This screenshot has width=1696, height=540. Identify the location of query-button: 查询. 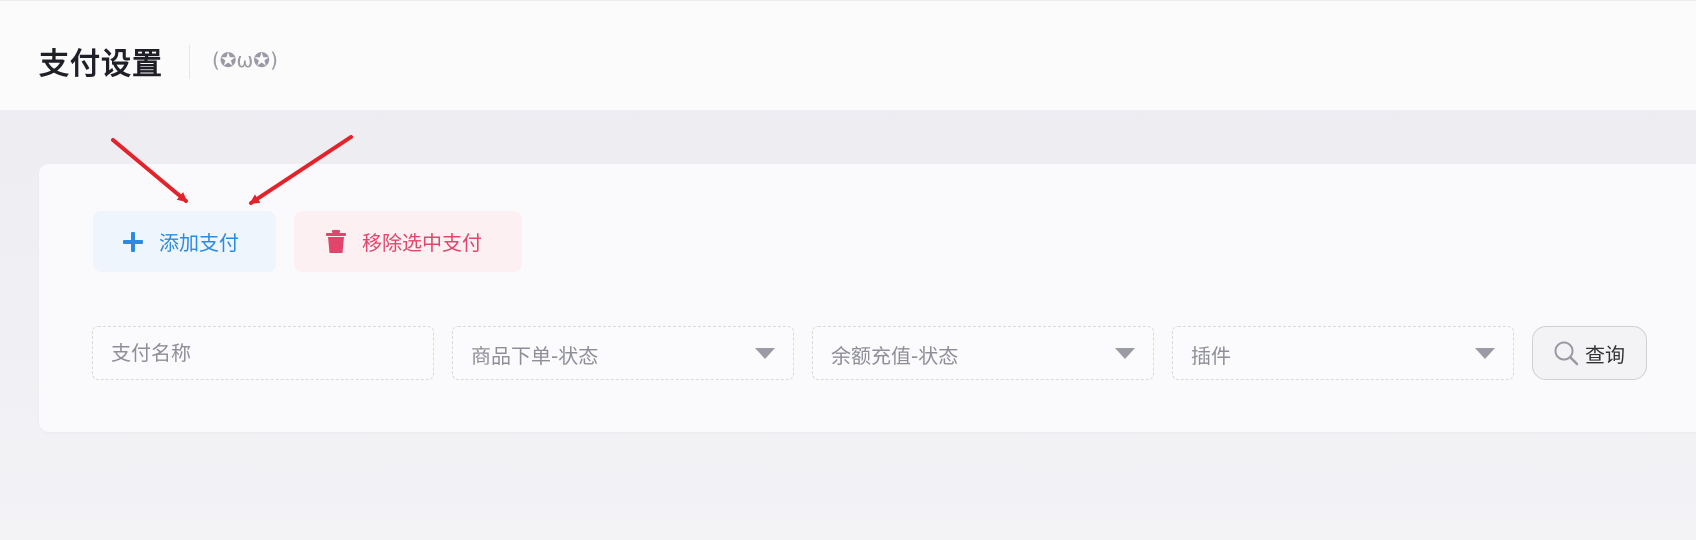
(1589, 353).